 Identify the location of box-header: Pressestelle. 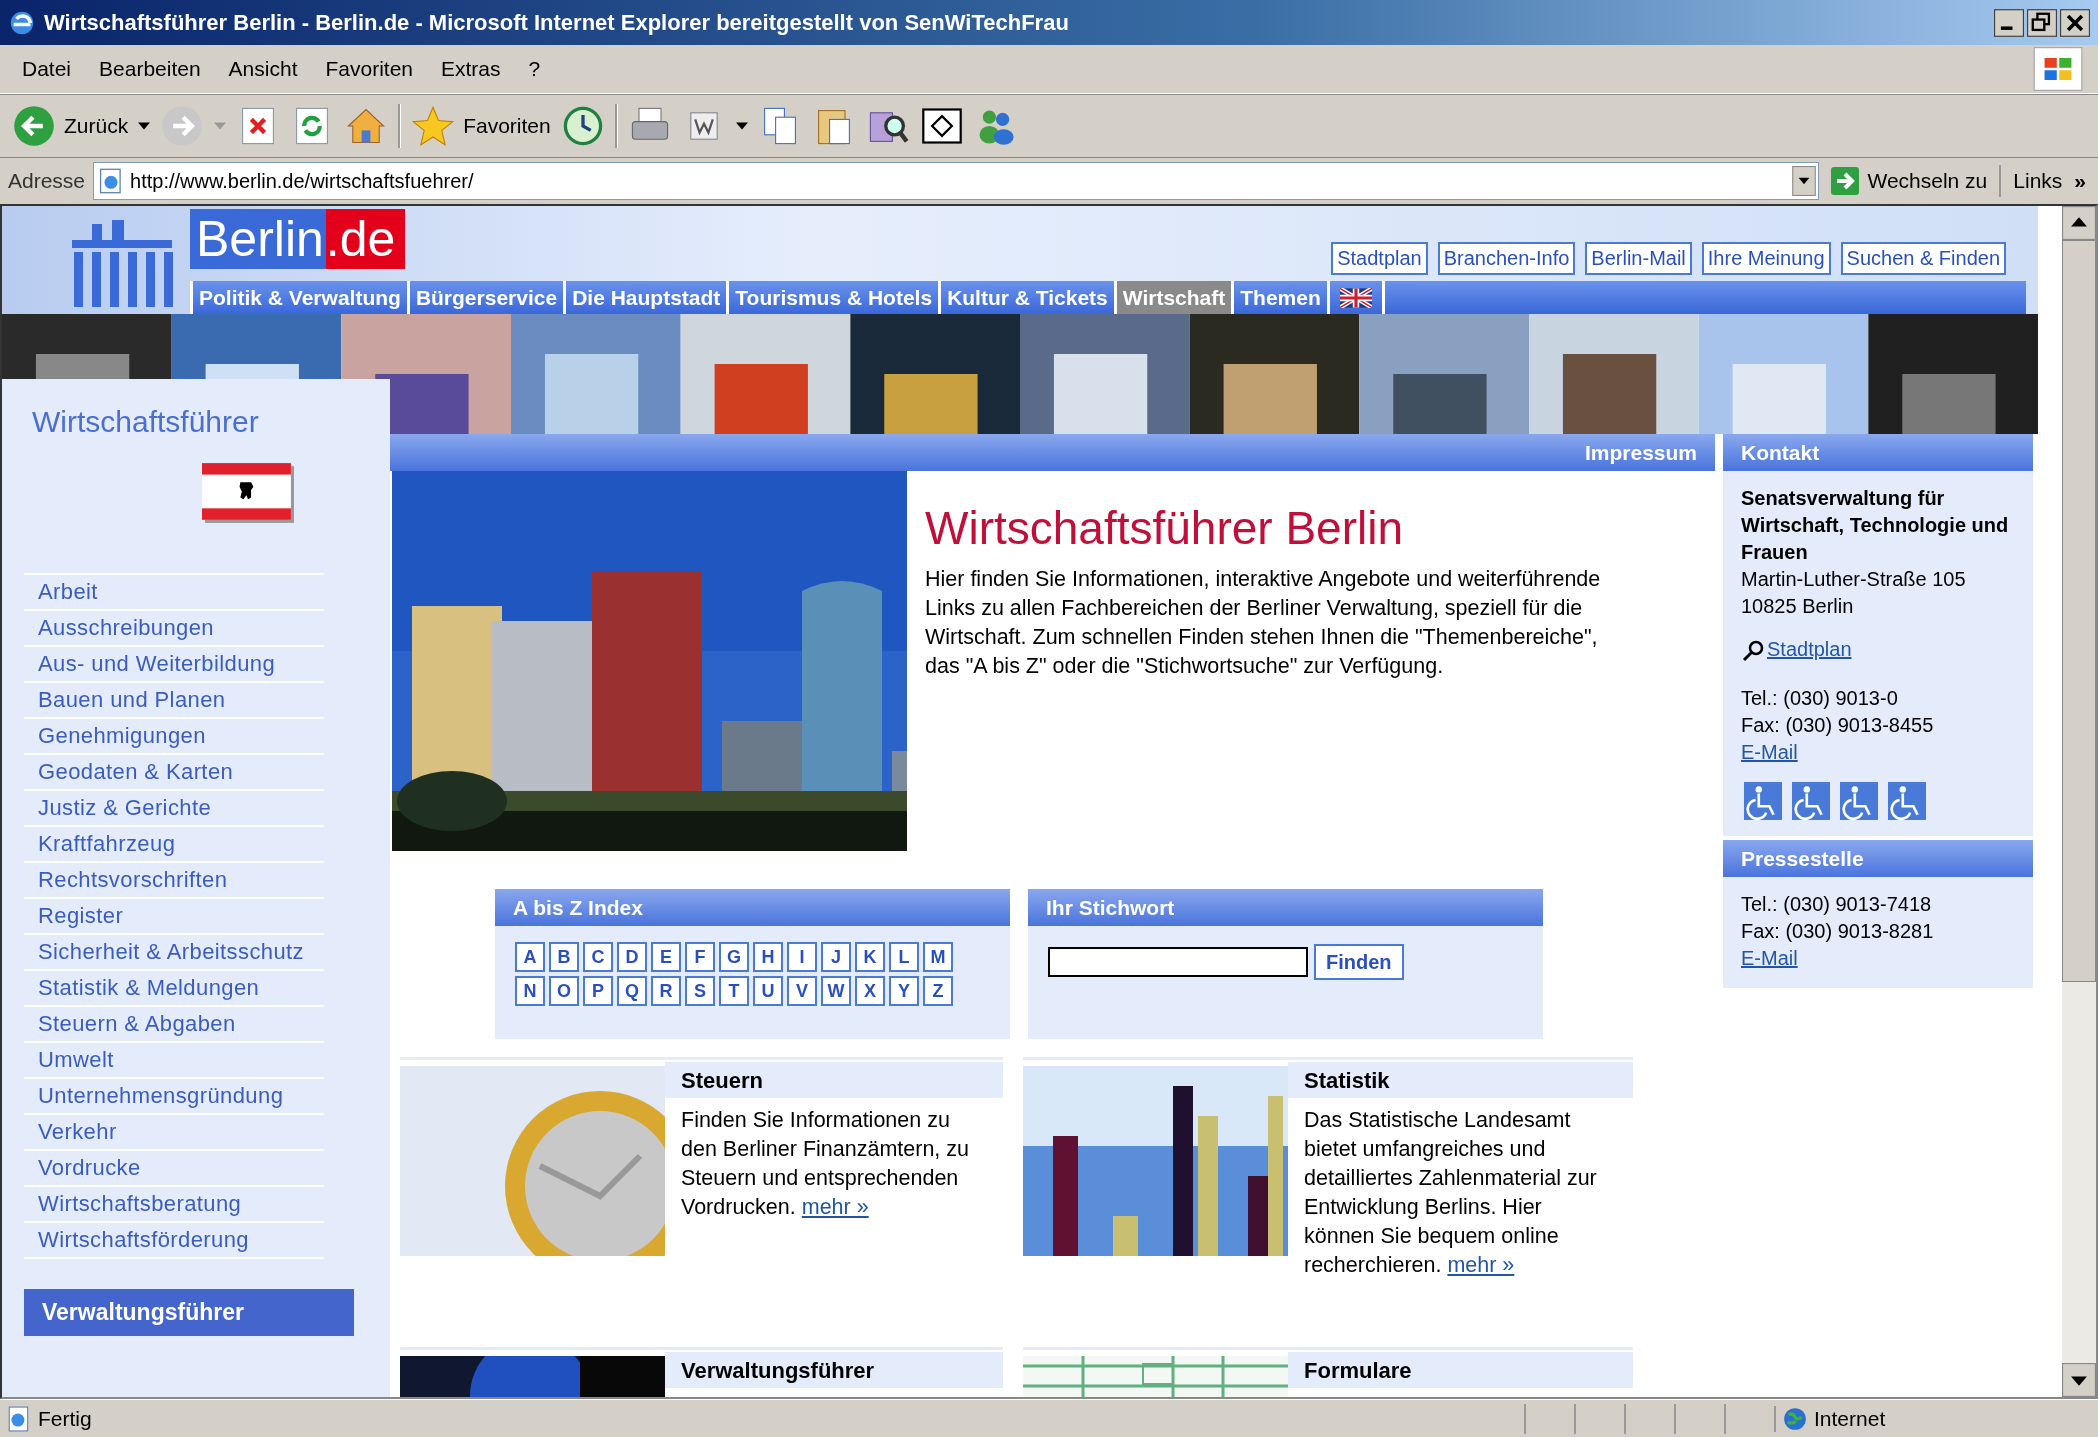
(1878, 858).